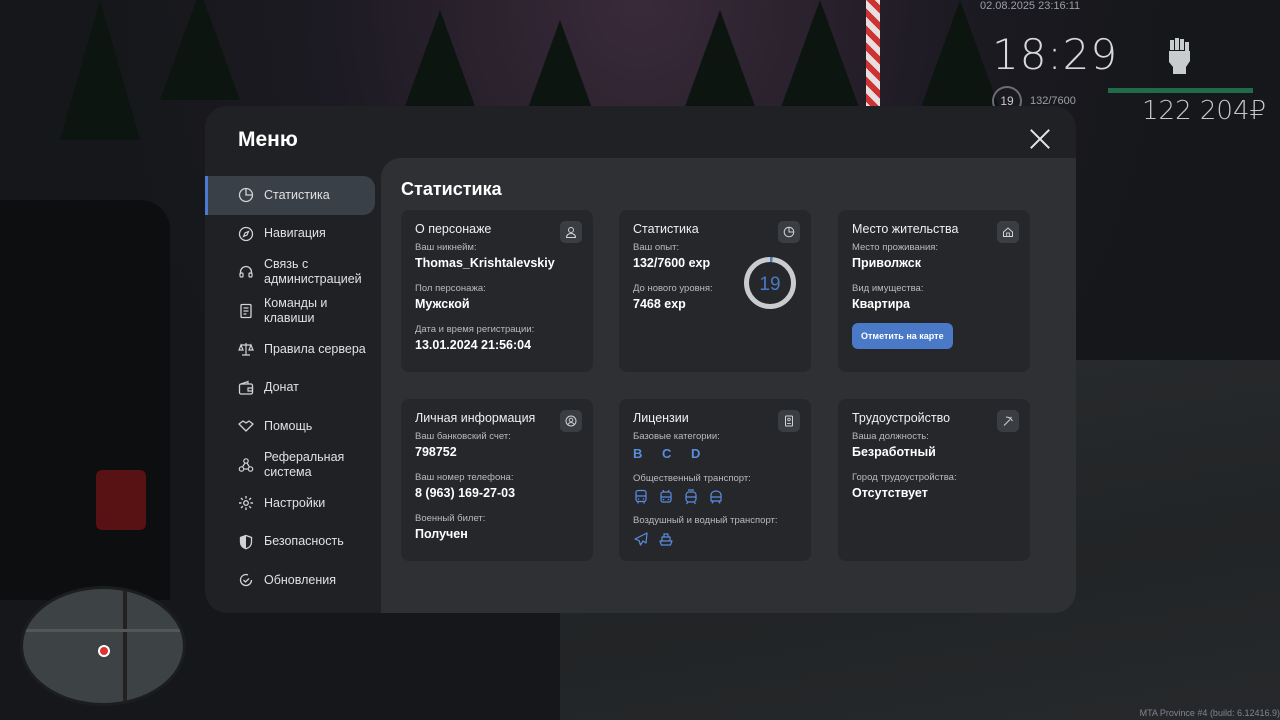  I want to click on close-button, so click(1040, 139).